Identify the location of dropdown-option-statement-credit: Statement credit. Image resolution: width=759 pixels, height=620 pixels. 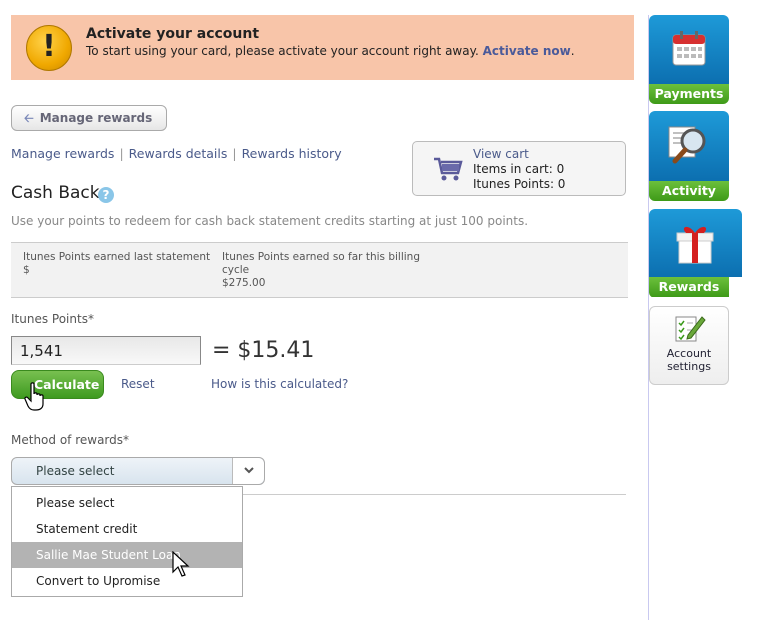
(127, 529).